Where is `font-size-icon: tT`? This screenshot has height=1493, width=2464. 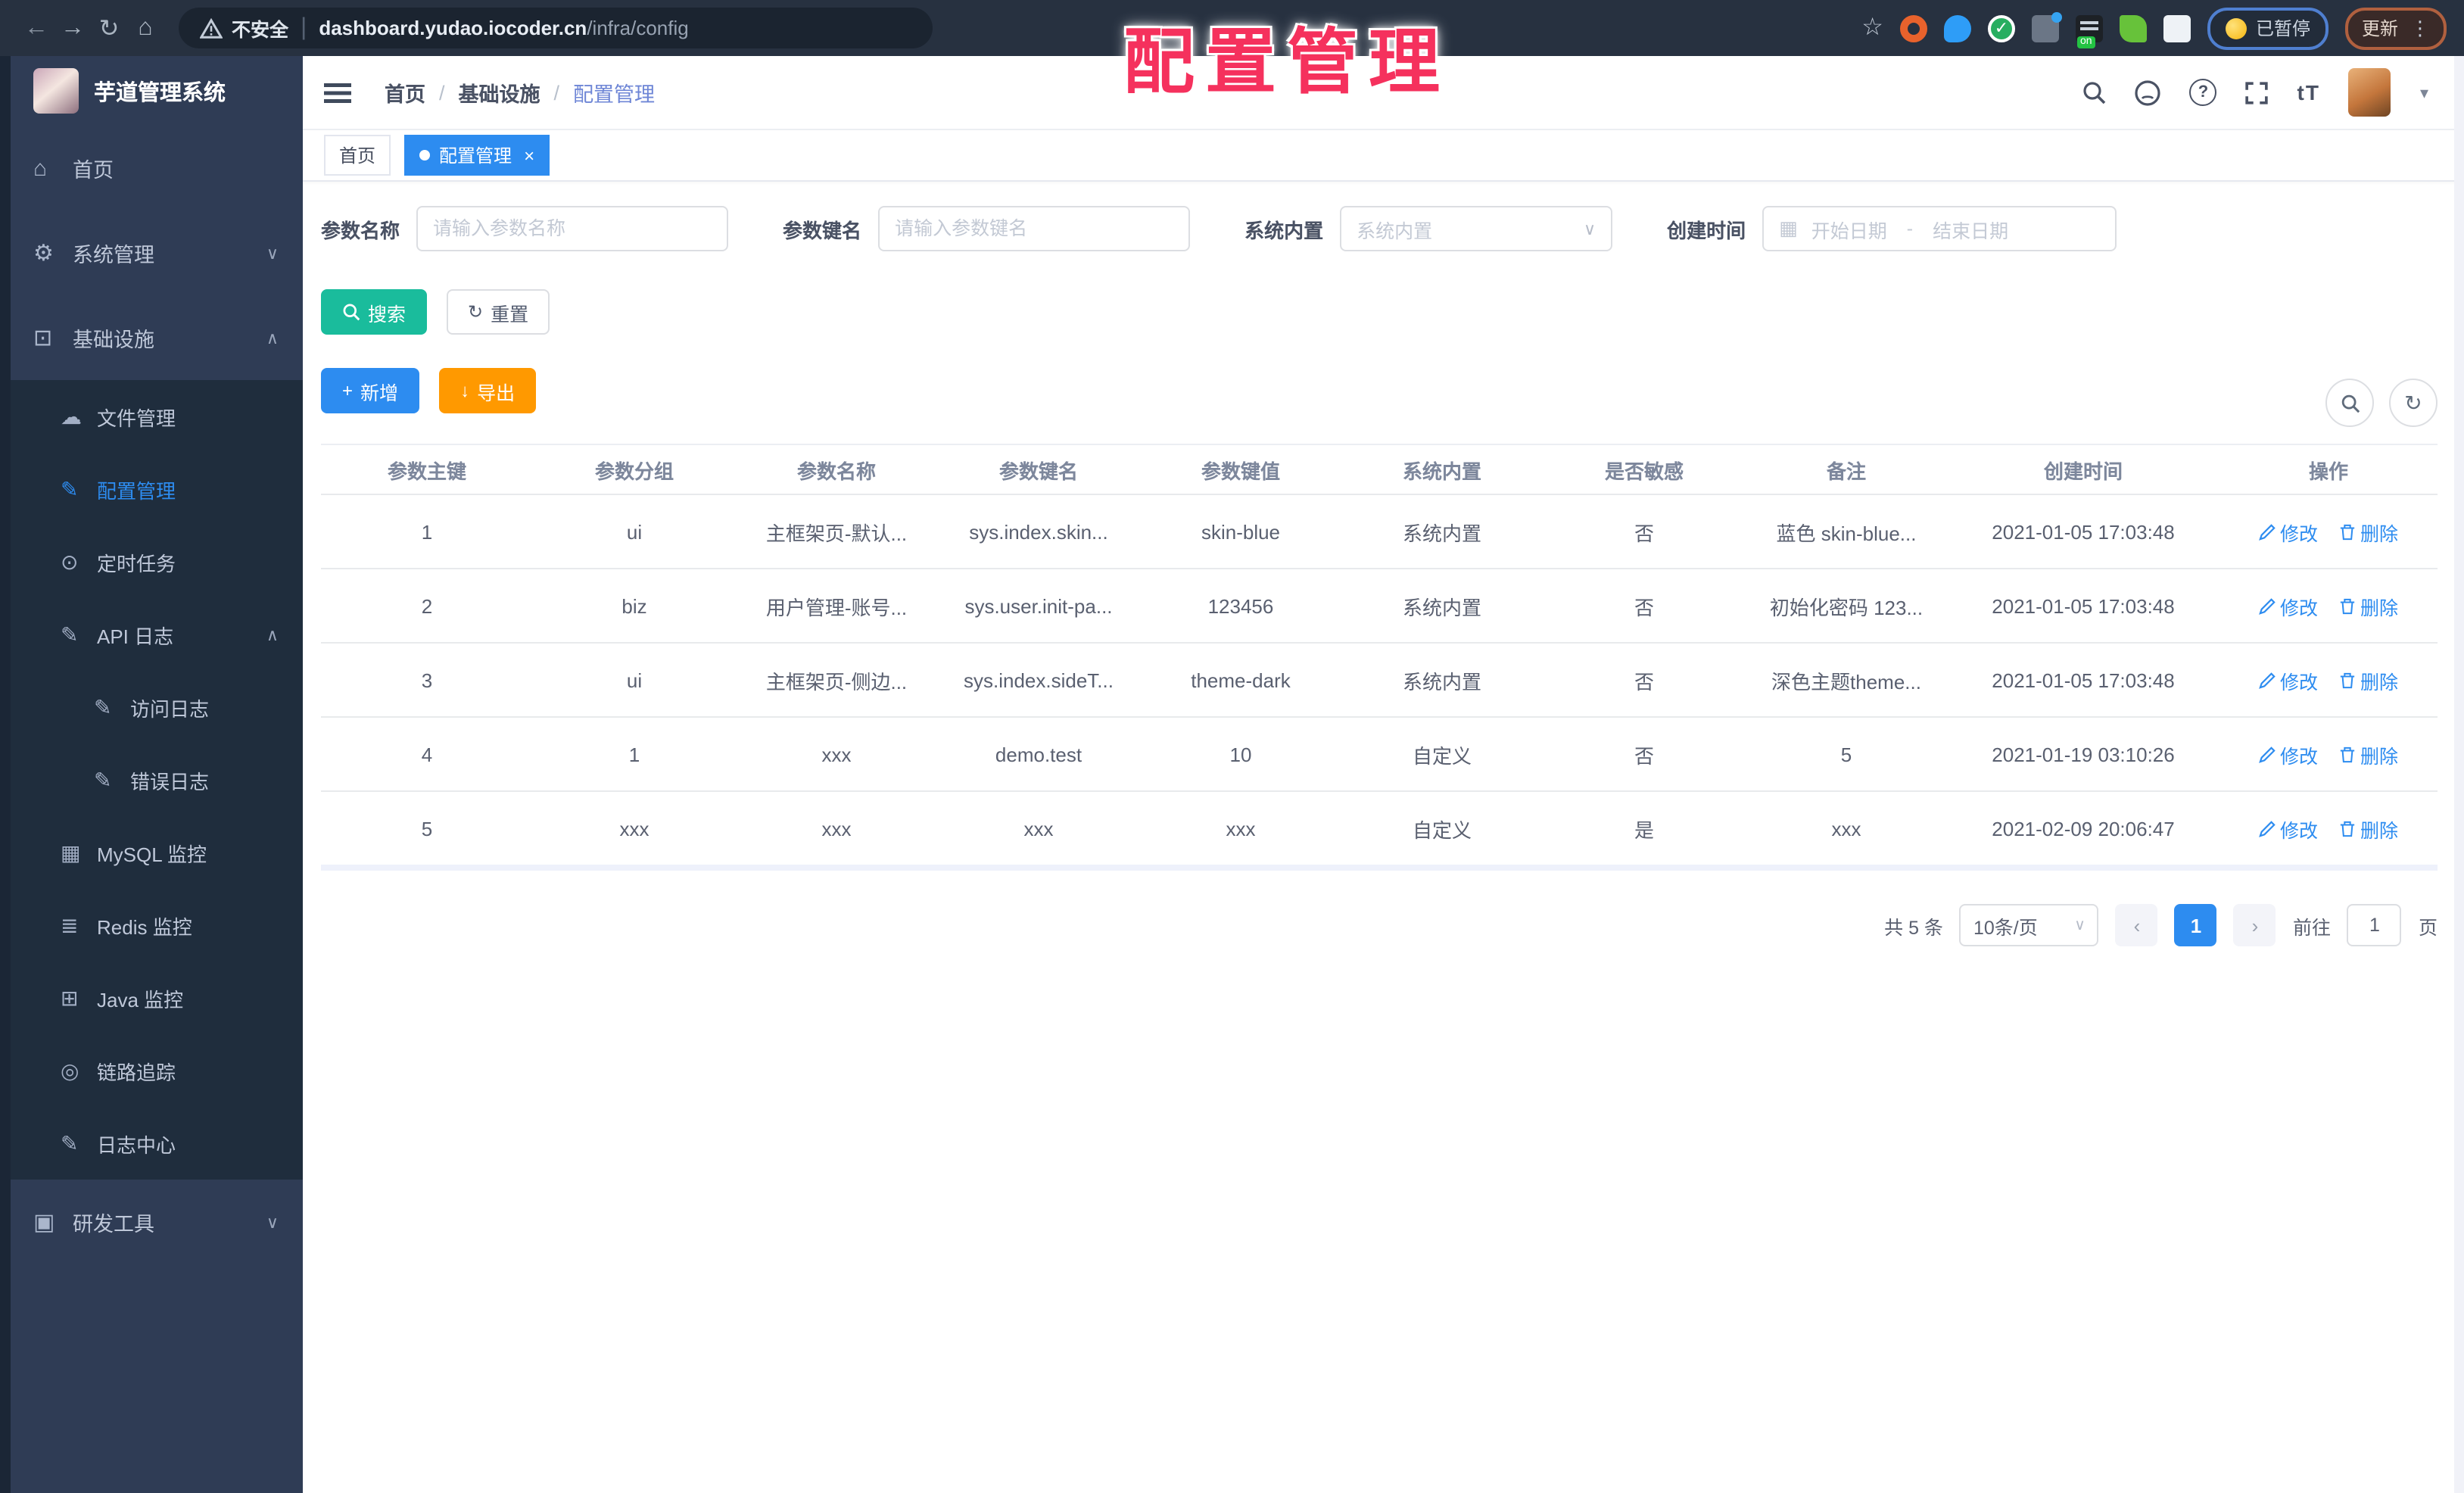 font-size-icon: tT is located at coordinates (2308, 92).